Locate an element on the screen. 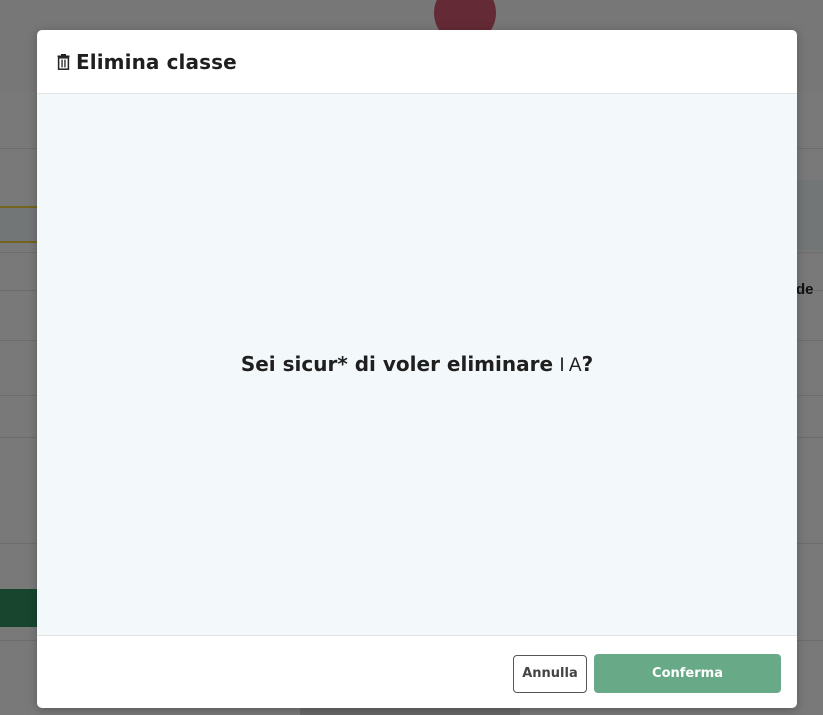 This screenshot has height=715, width=823. dialog-footer: Annulla Conferma is located at coordinates (417, 671).